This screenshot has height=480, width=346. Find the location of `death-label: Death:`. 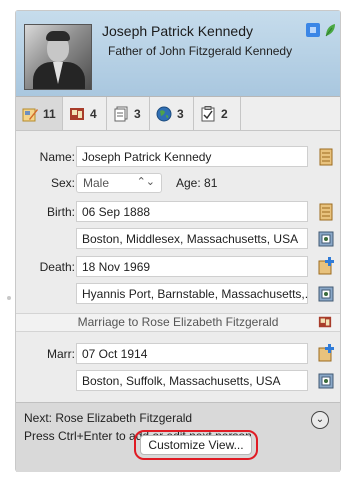

death-label: Death: is located at coordinates (57, 267).